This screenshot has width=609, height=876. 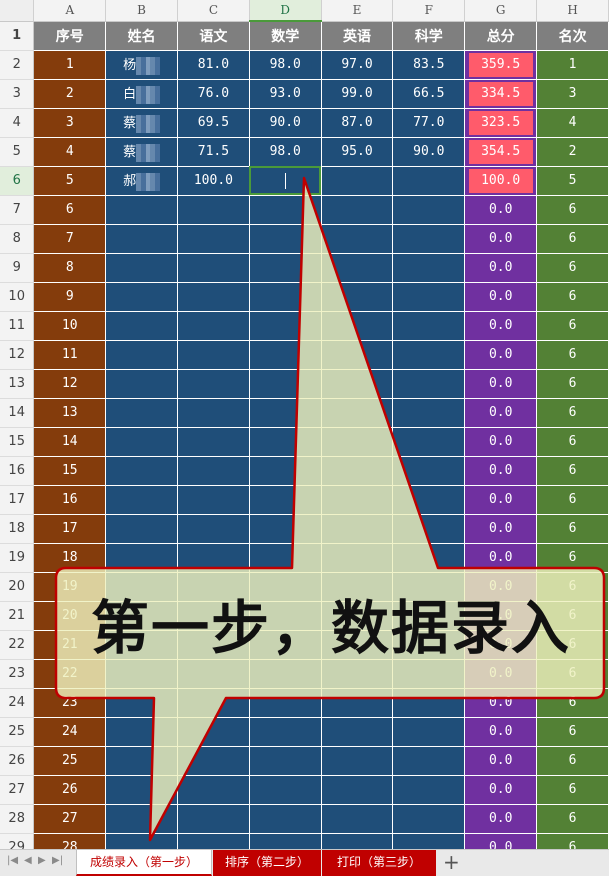 What do you see at coordinates (285, 11) in the screenshot?
I see `column-header-d: D` at bounding box center [285, 11].